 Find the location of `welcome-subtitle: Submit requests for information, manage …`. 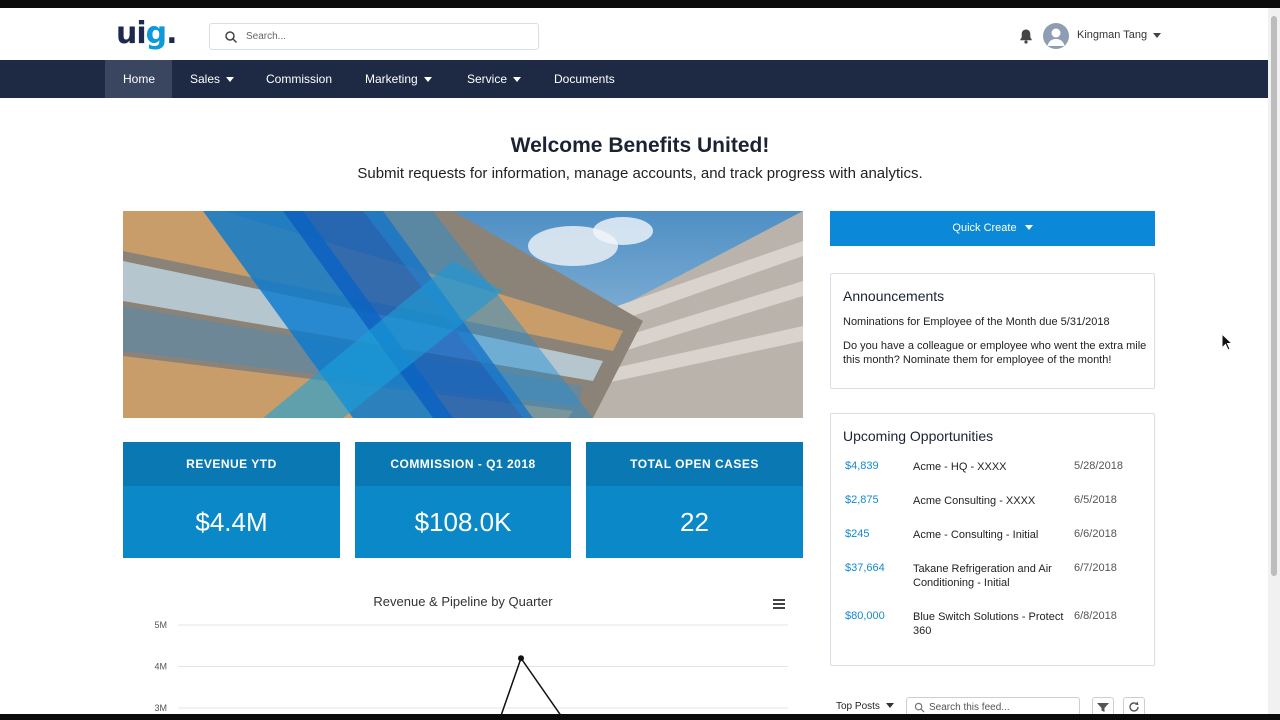

welcome-subtitle: Submit requests for information, manage … is located at coordinates (640, 173).